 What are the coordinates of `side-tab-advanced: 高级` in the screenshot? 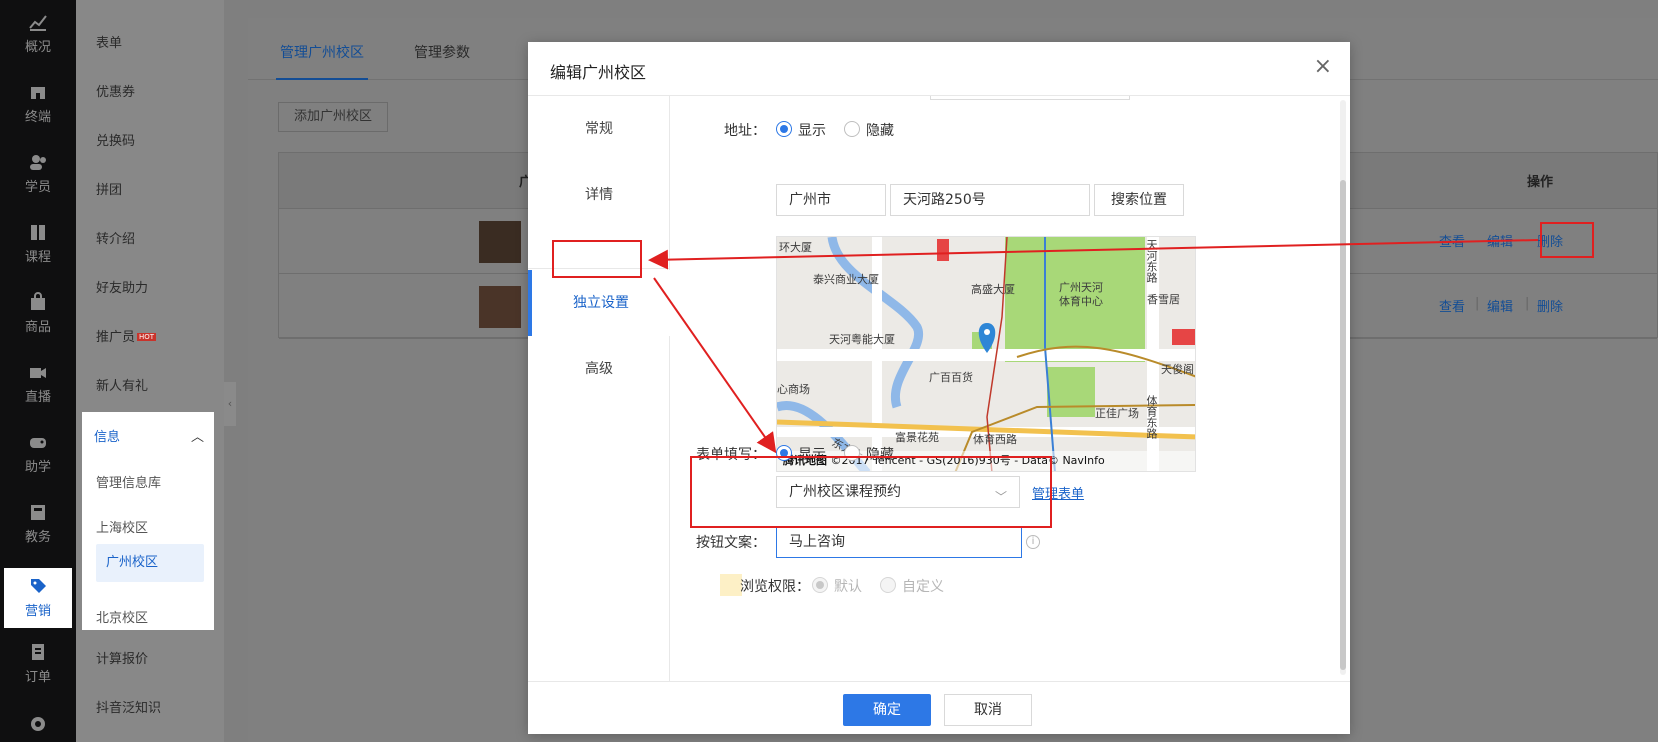 It's located at (599, 369).